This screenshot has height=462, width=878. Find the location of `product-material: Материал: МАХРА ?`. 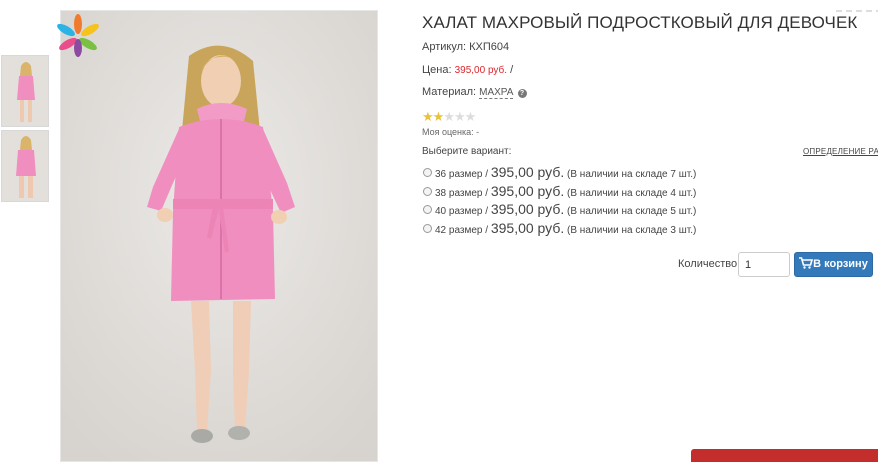

product-material: Материал: МАХРА ? is located at coordinates (474, 92).